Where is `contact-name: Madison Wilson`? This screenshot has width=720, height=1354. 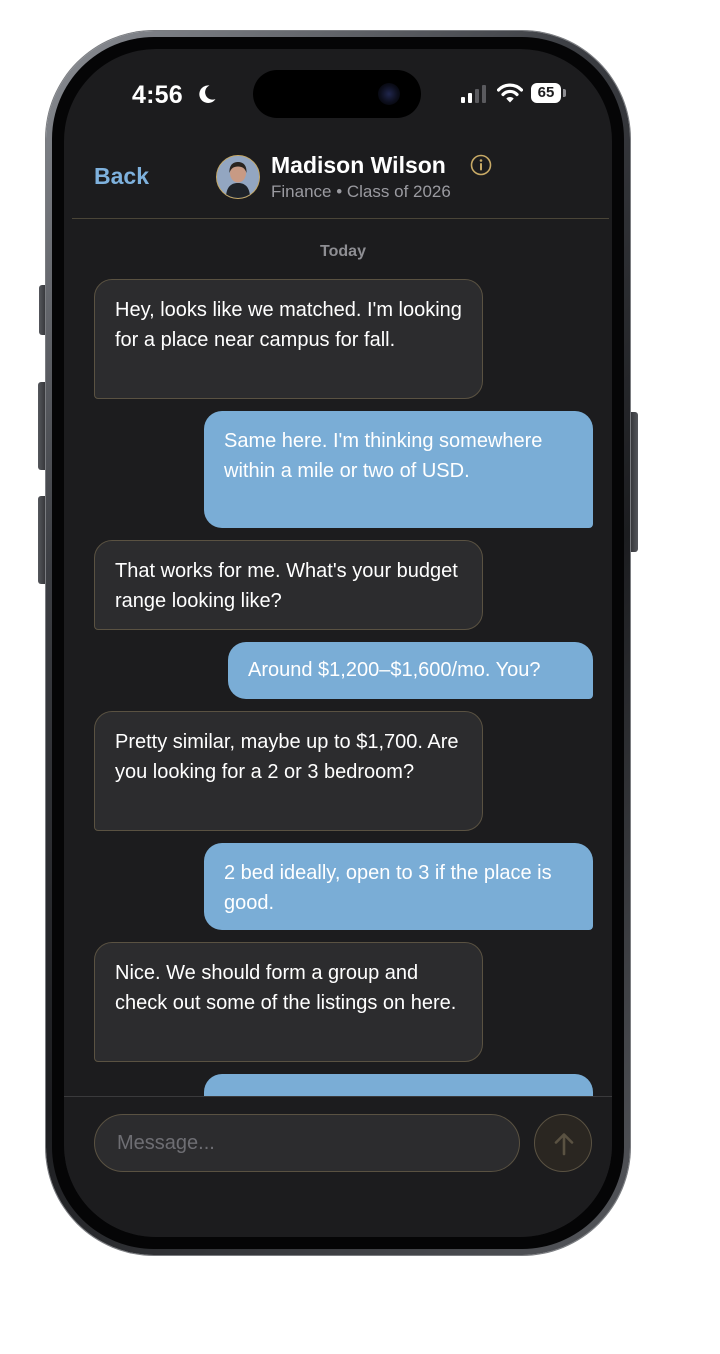 contact-name: Madison Wilson is located at coordinates (358, 165).